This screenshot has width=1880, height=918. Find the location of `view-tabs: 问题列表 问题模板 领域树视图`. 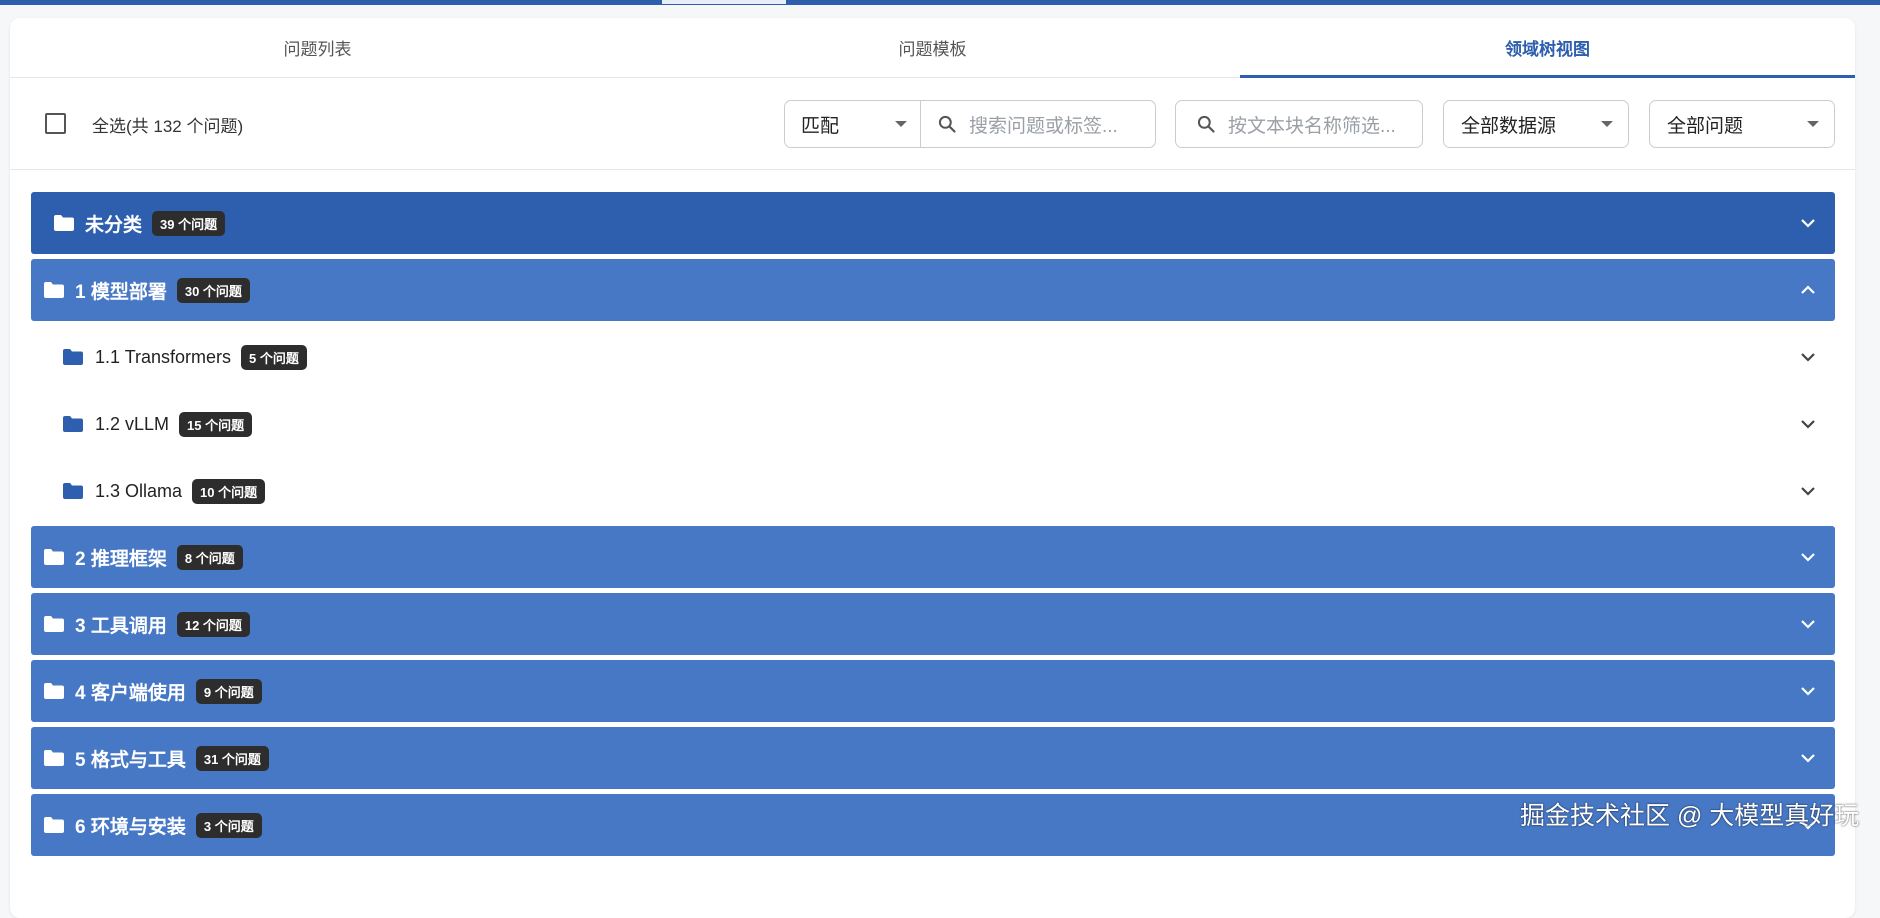

view-tabs: 问题列表 问题模板 领域树视图 is located at coordinates (932, 48).